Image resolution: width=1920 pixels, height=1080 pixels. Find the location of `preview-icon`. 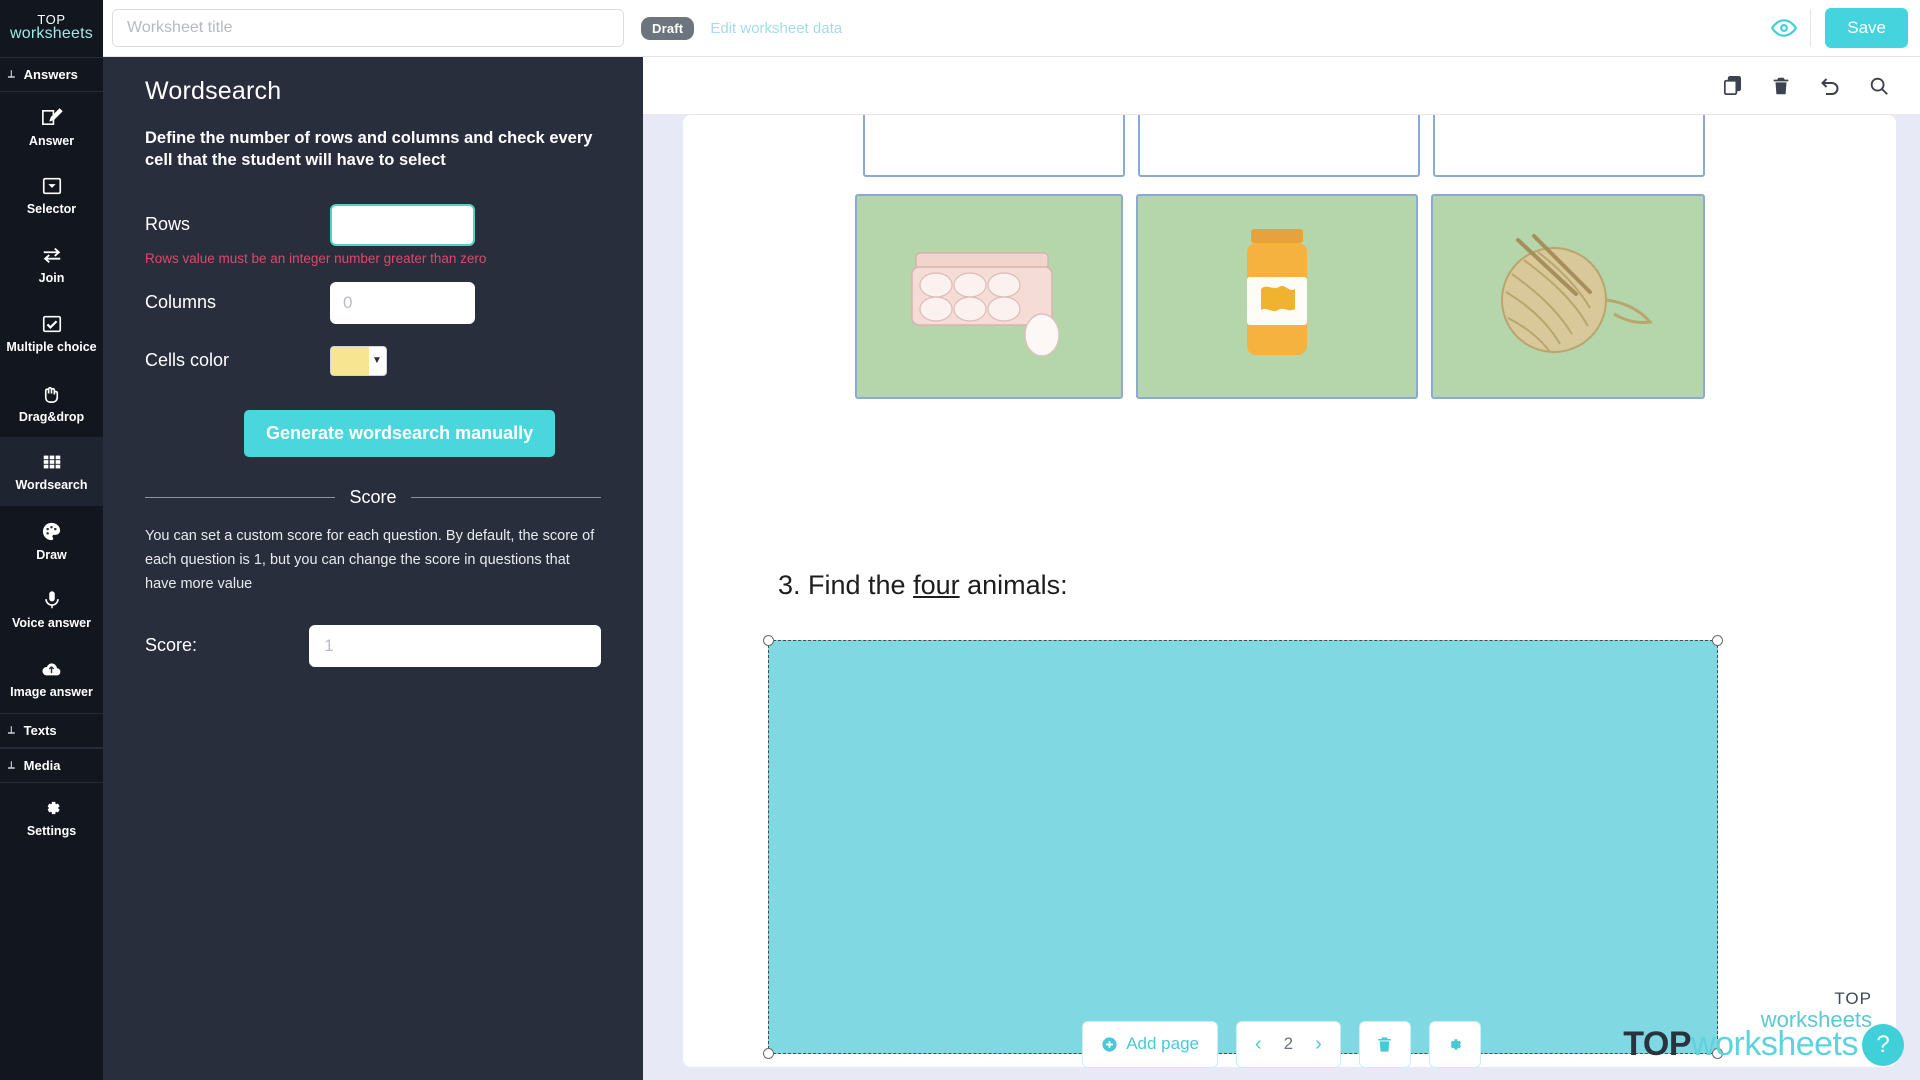

preview-icon is located at coordinates (1784, 28).